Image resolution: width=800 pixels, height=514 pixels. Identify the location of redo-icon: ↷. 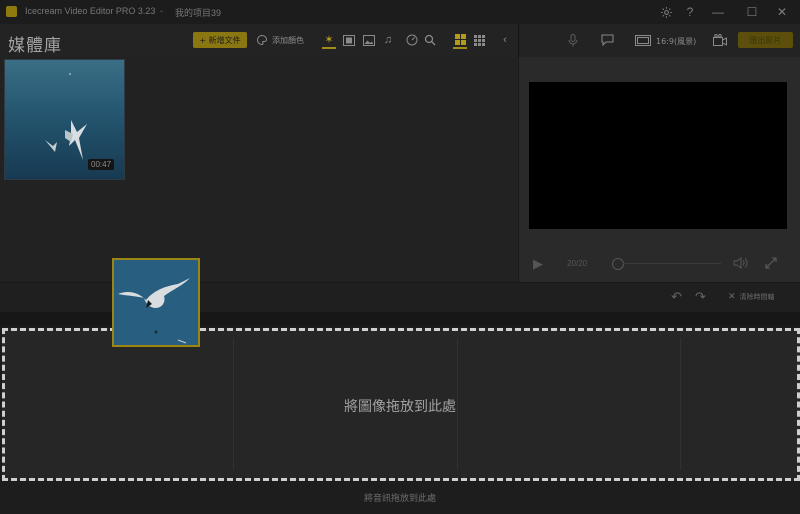
(700, 296).